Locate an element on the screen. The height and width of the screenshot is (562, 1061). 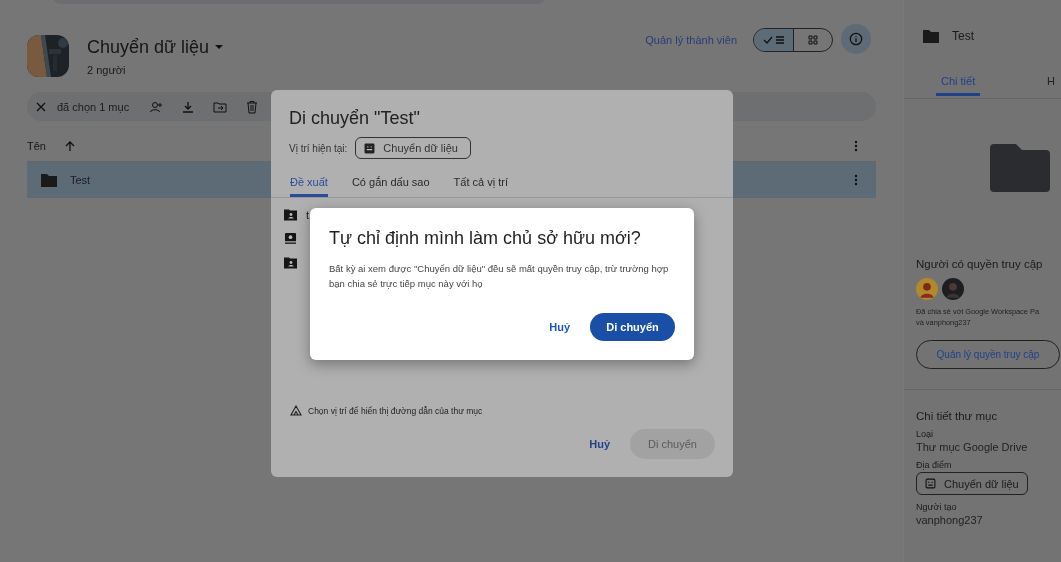
dialog-title: Di chuyển "Test" is located at coordinates (355, 118).